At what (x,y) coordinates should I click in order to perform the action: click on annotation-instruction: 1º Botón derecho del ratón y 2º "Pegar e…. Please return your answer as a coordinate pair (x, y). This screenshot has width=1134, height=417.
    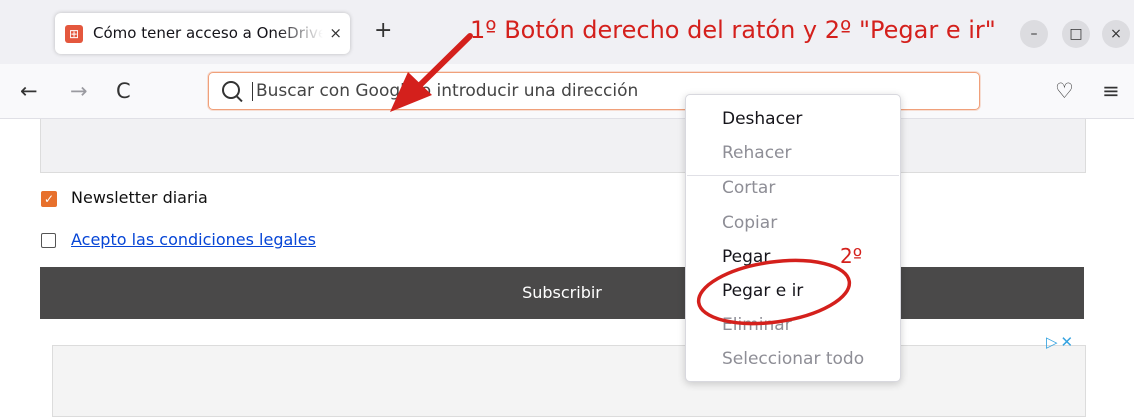
    Looking at the image, I should click on (733, 30).